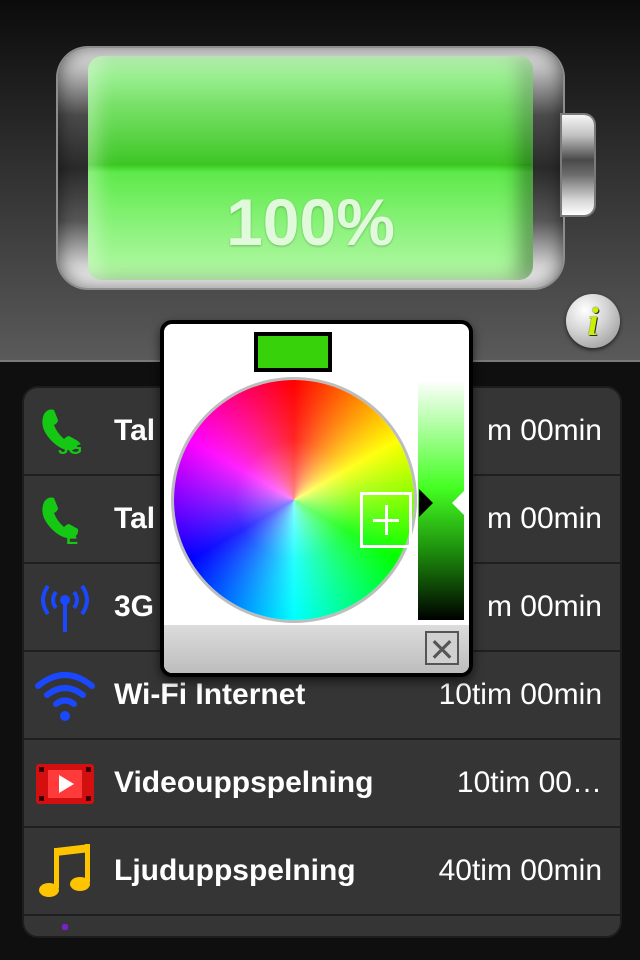 Image resolution: width=640 pixels, height=960 pixels. What do you see at coordinates (386, 520) in the screenshot?
I see `color-crosshair-handle` at bounding box center [386, 520].